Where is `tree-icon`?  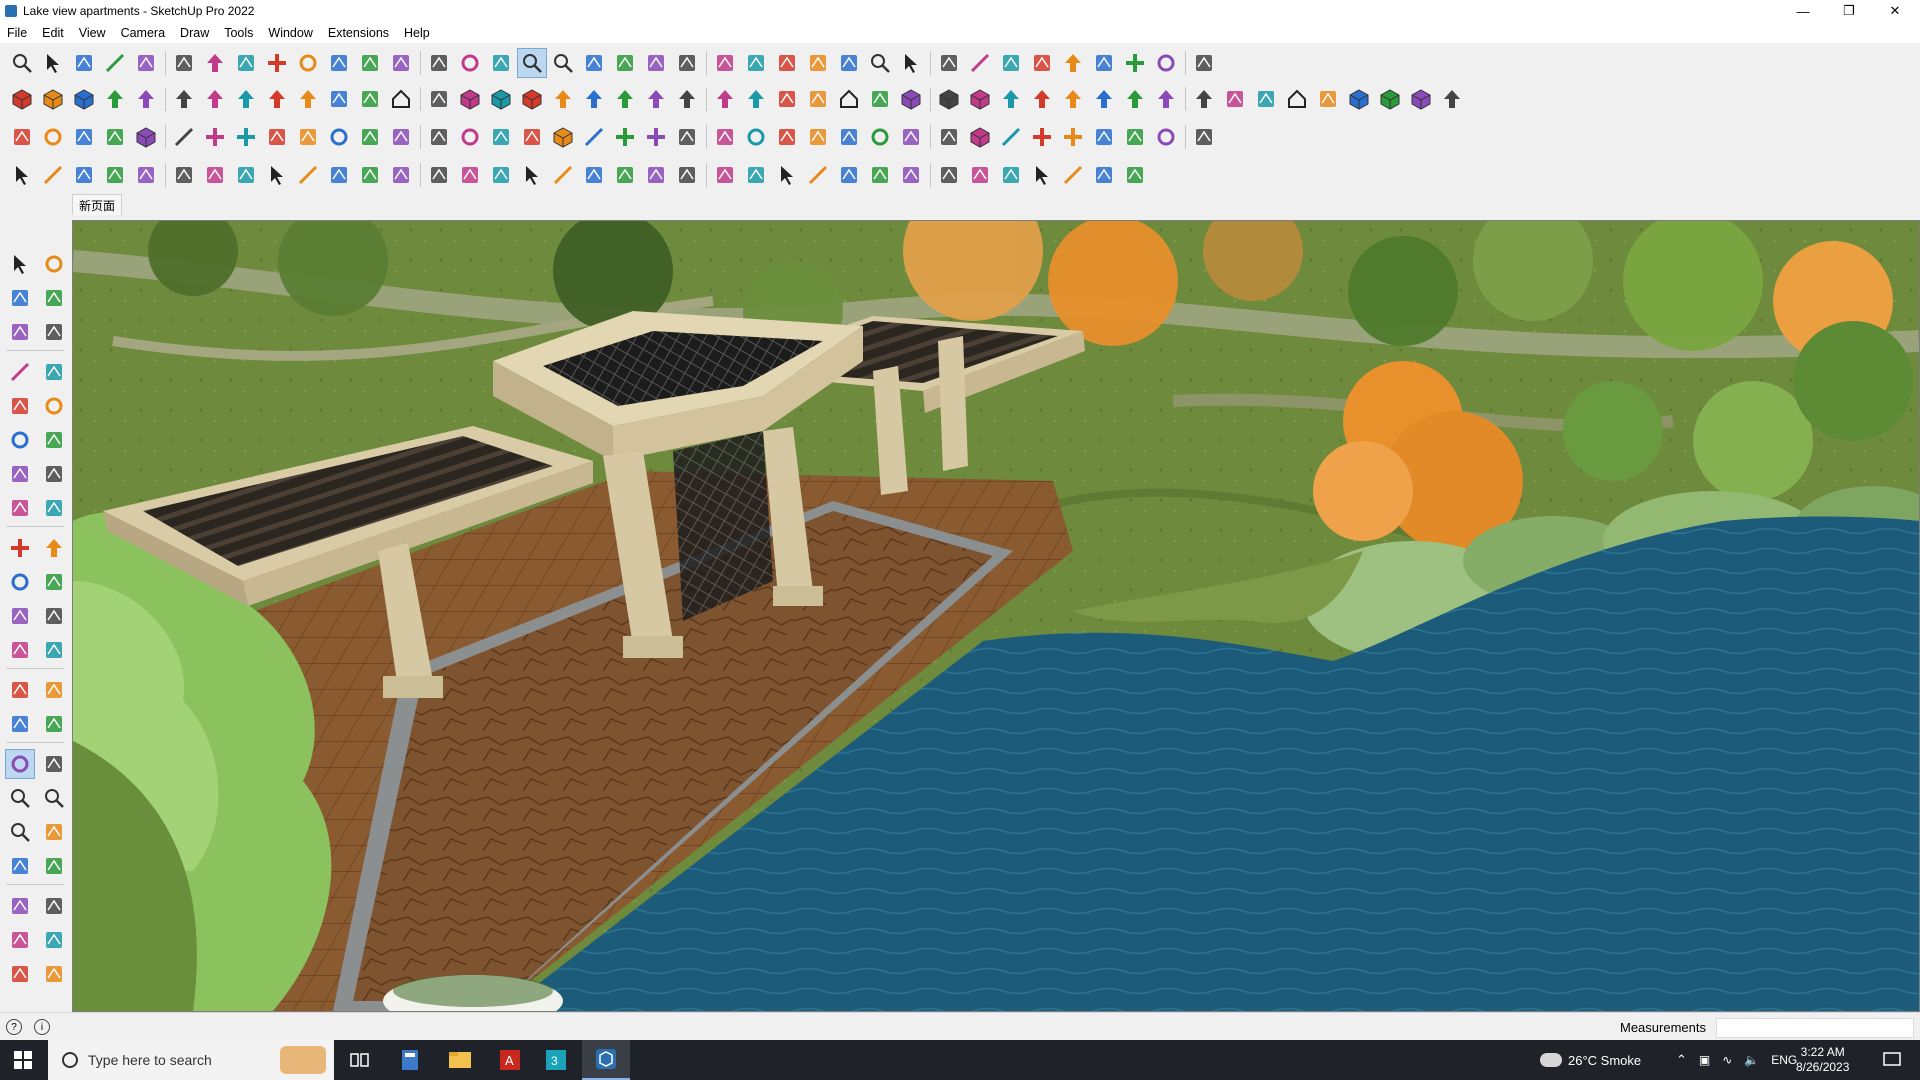 tree-icon is located at coordinates (370, 137).